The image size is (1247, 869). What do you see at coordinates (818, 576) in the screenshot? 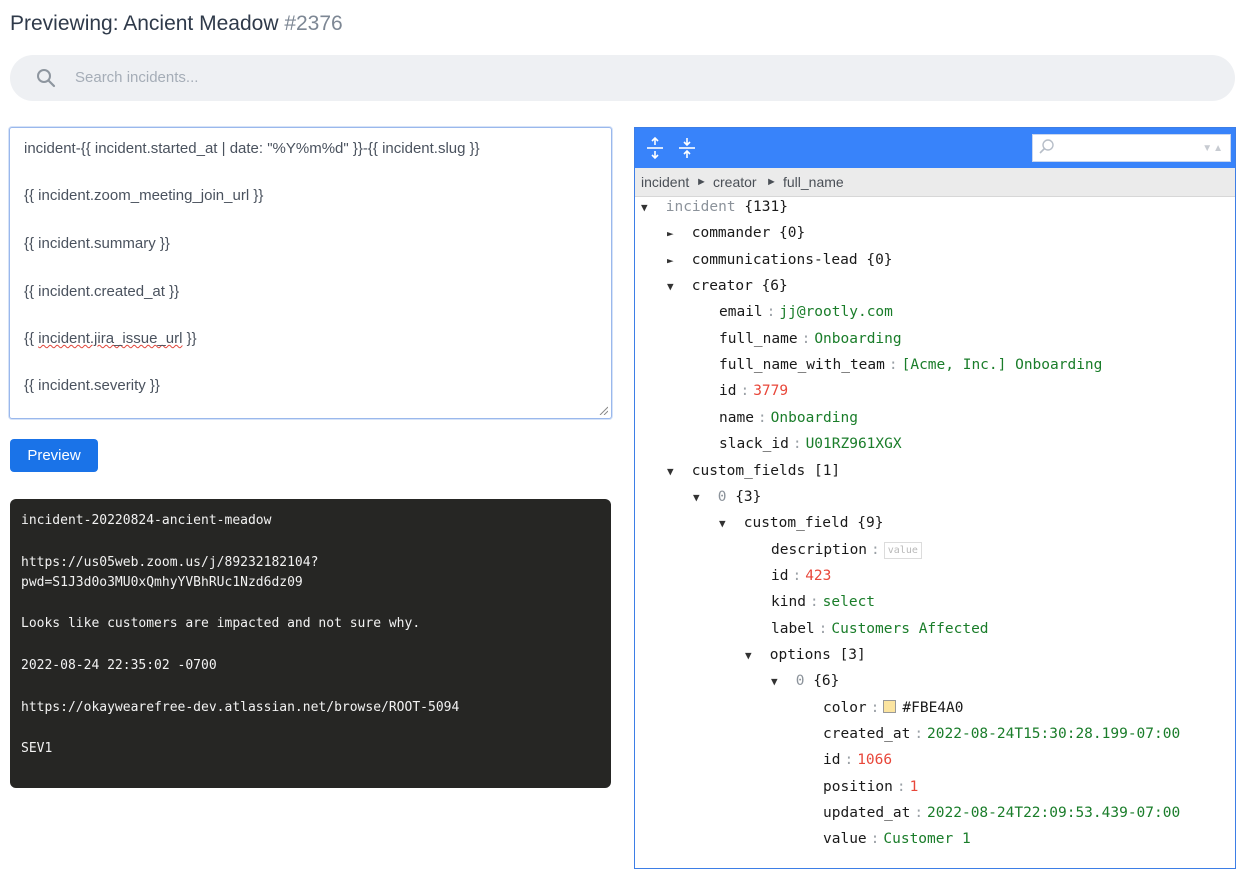
I see `node-value: 423` at bounding box center [818, 576].